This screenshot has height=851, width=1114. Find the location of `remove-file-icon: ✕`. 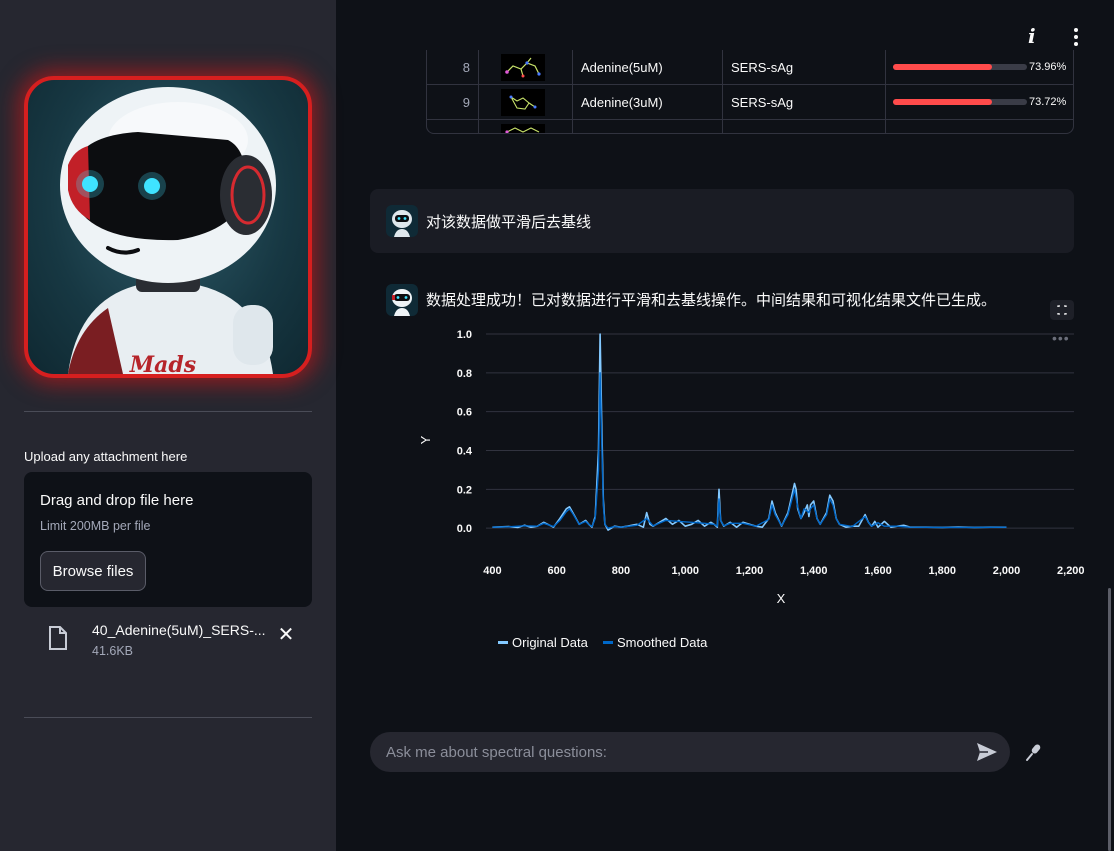

remove-file-icon: ✕ is located at coordinates (286, 635).